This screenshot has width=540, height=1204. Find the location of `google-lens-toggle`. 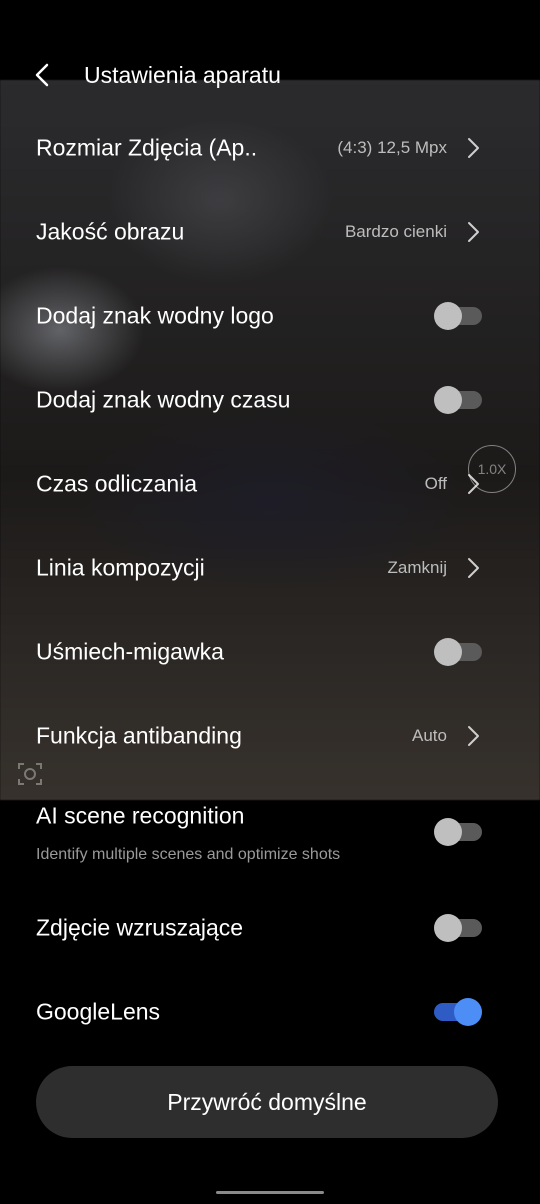

google-lens-toggle is located at coordinates (458, 1012).